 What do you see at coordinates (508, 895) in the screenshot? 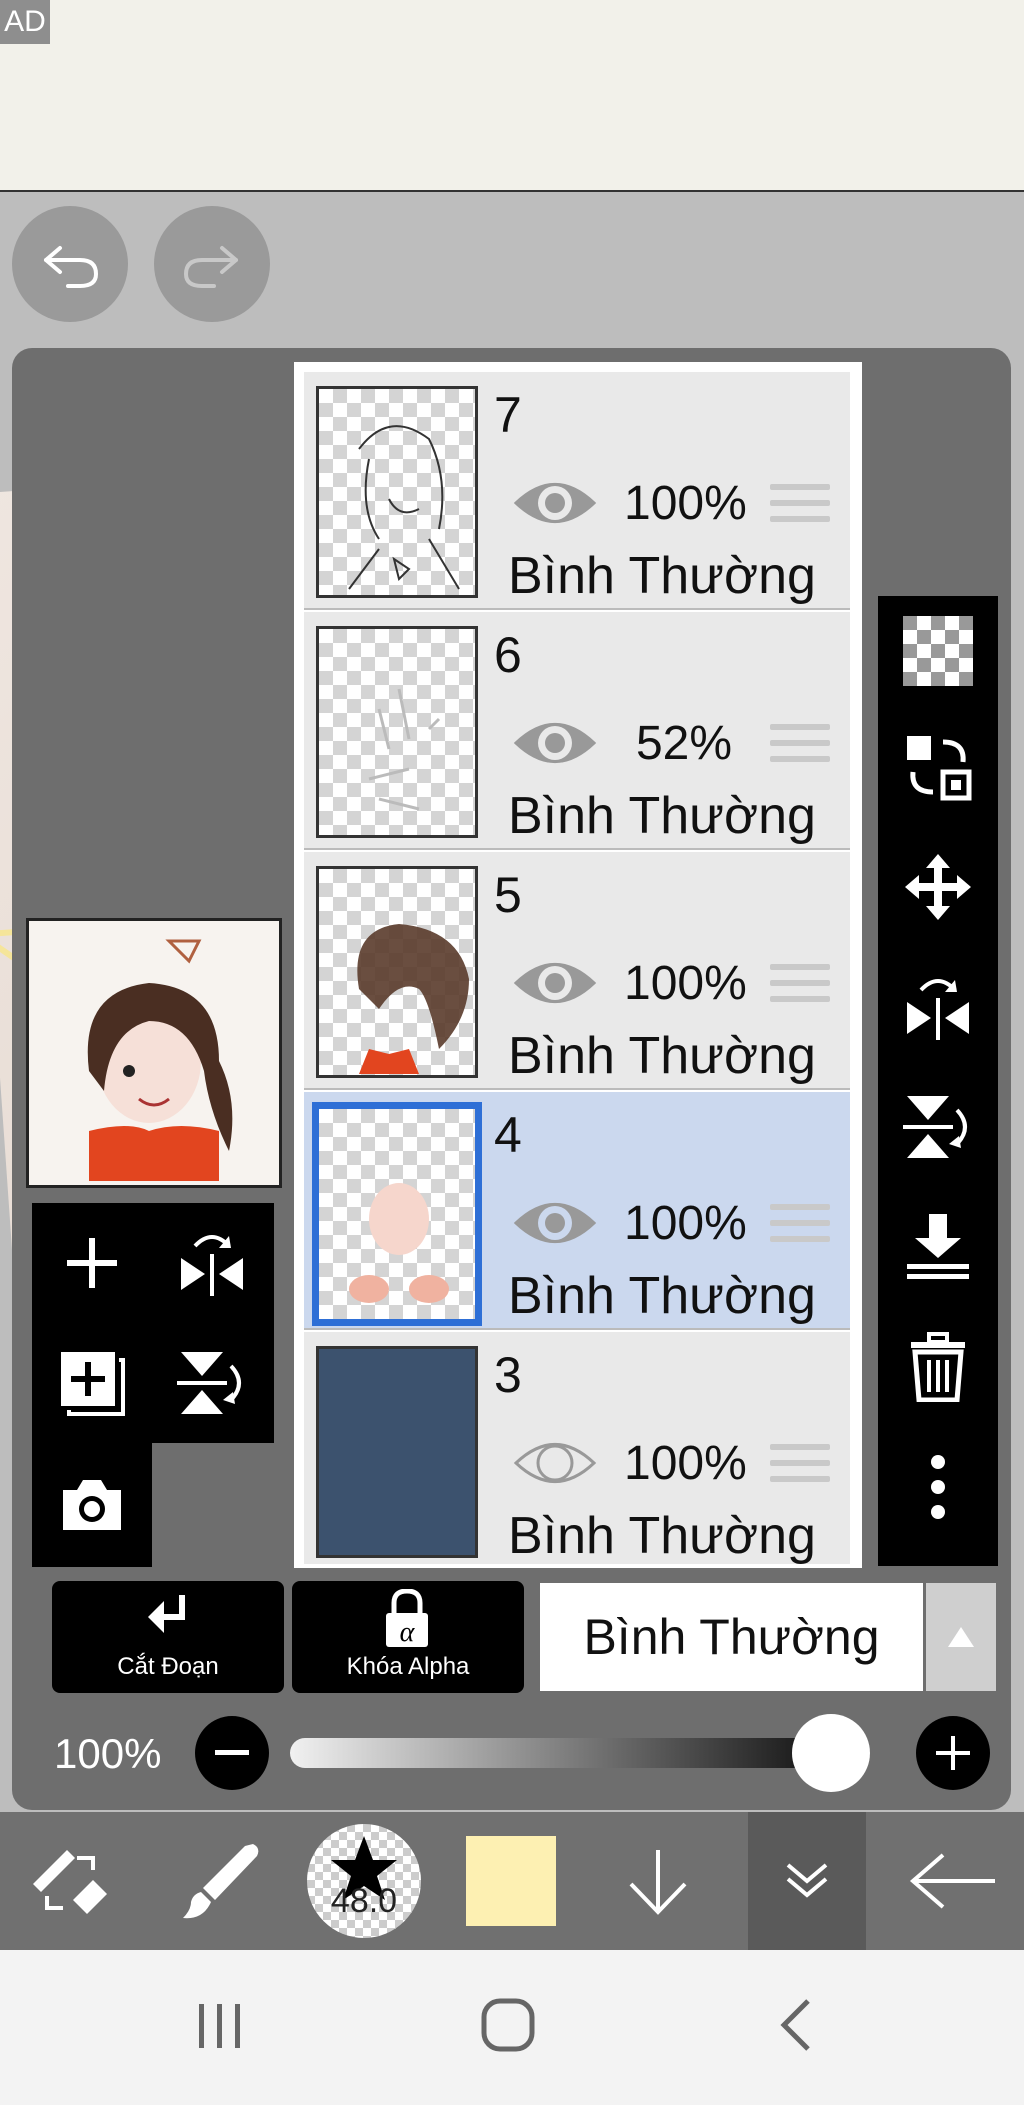
I see `layer-number: 5` at bounding box center [508, 895].